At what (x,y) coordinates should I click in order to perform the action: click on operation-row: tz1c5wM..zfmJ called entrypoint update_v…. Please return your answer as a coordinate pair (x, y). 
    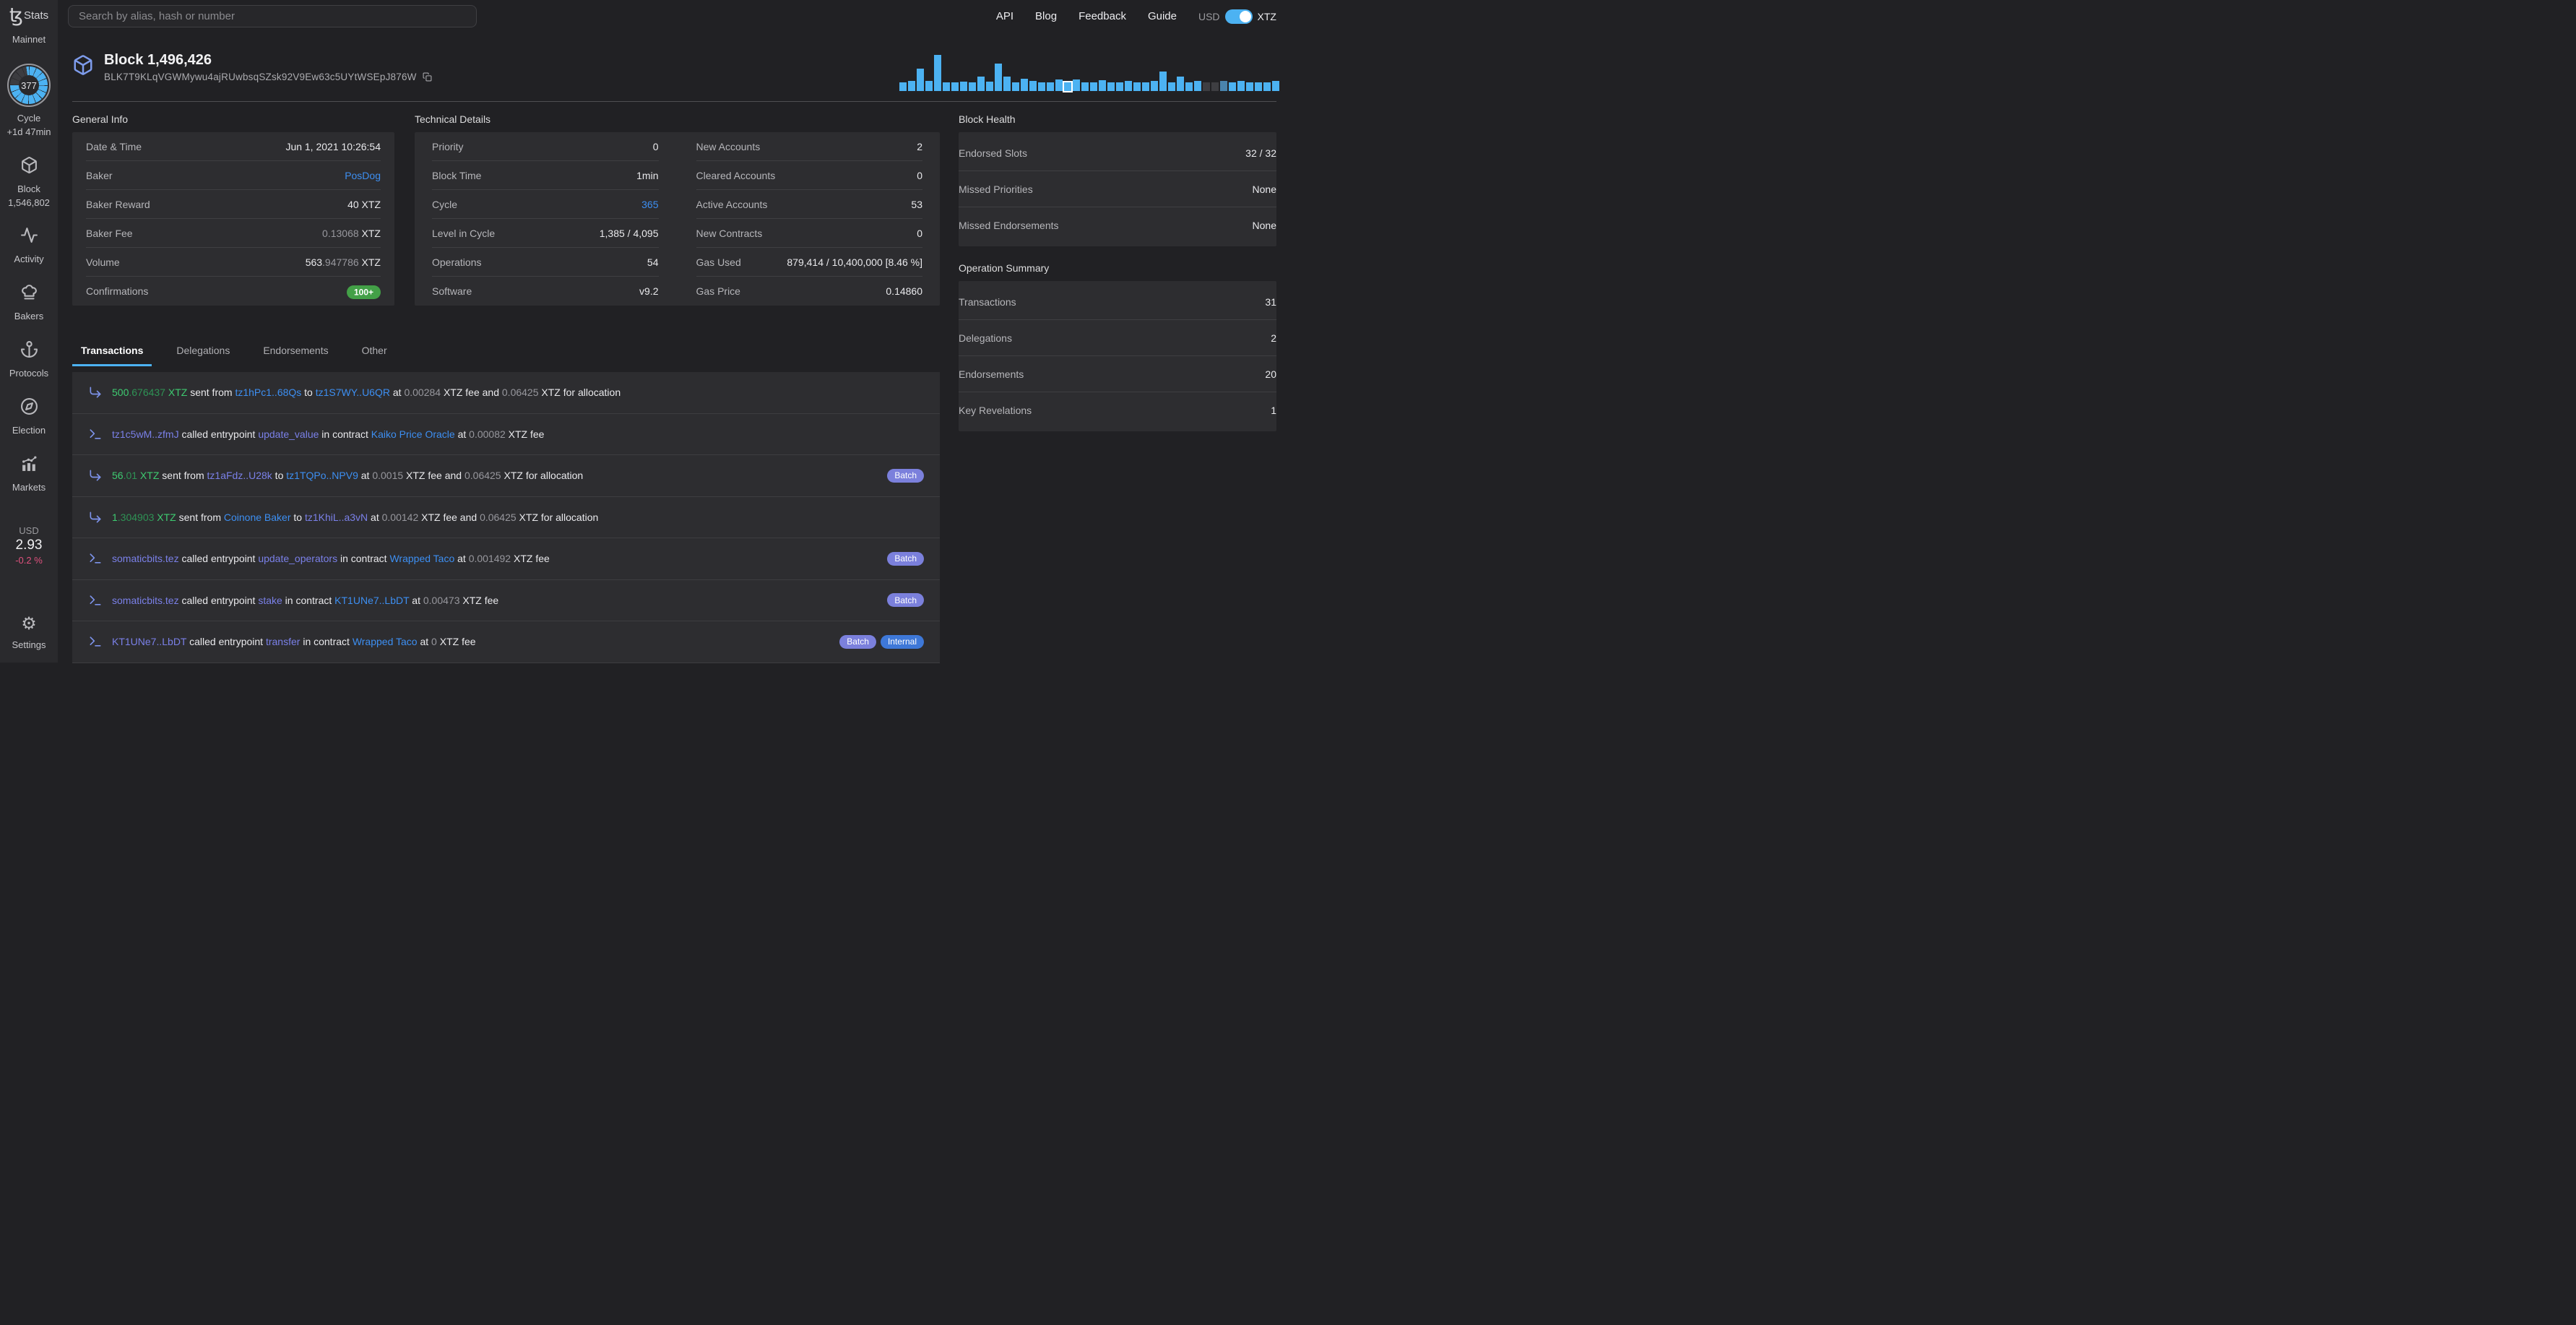
    Looking at the image, I should click on (506, 435).